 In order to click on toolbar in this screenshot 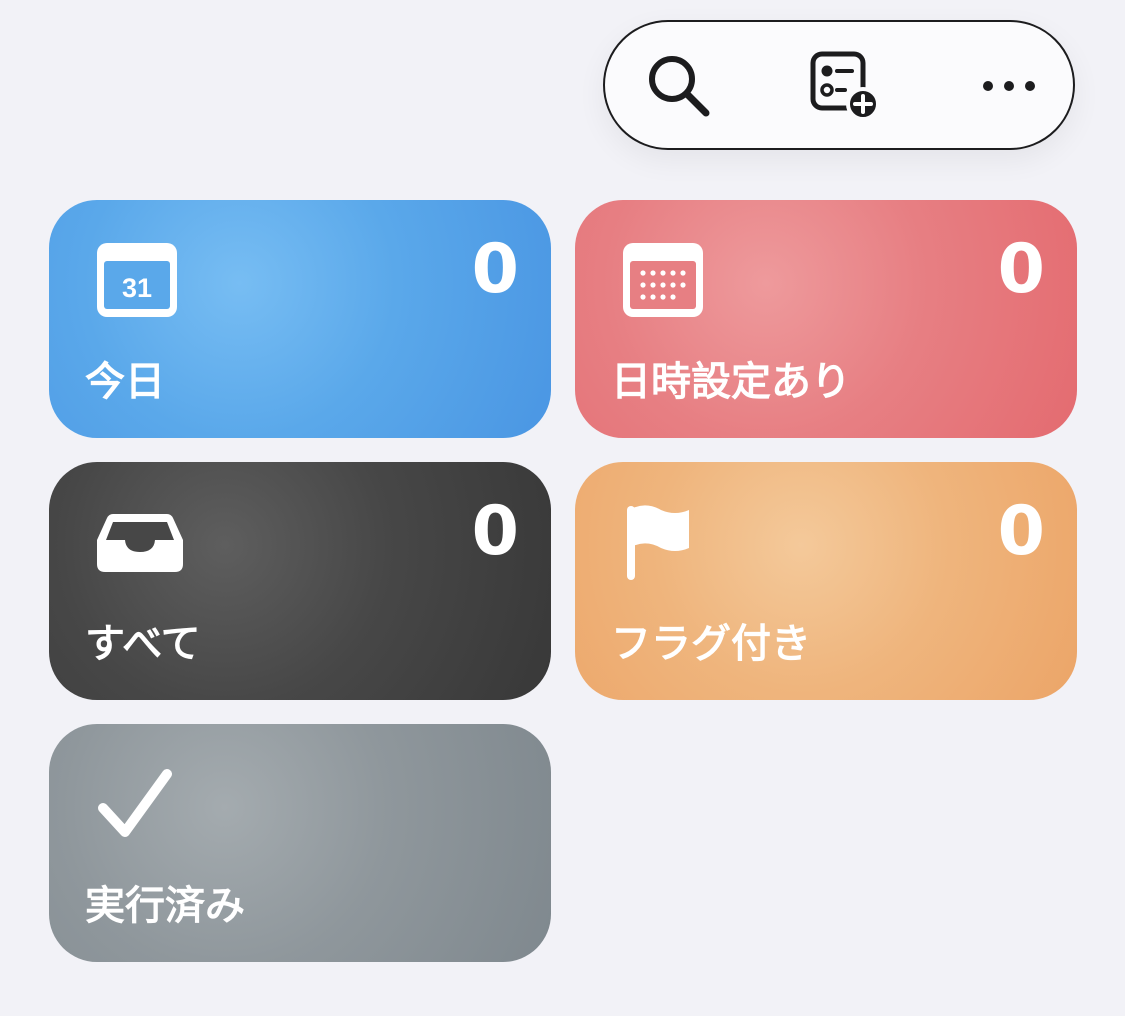, I will do `click(839, 85)`.